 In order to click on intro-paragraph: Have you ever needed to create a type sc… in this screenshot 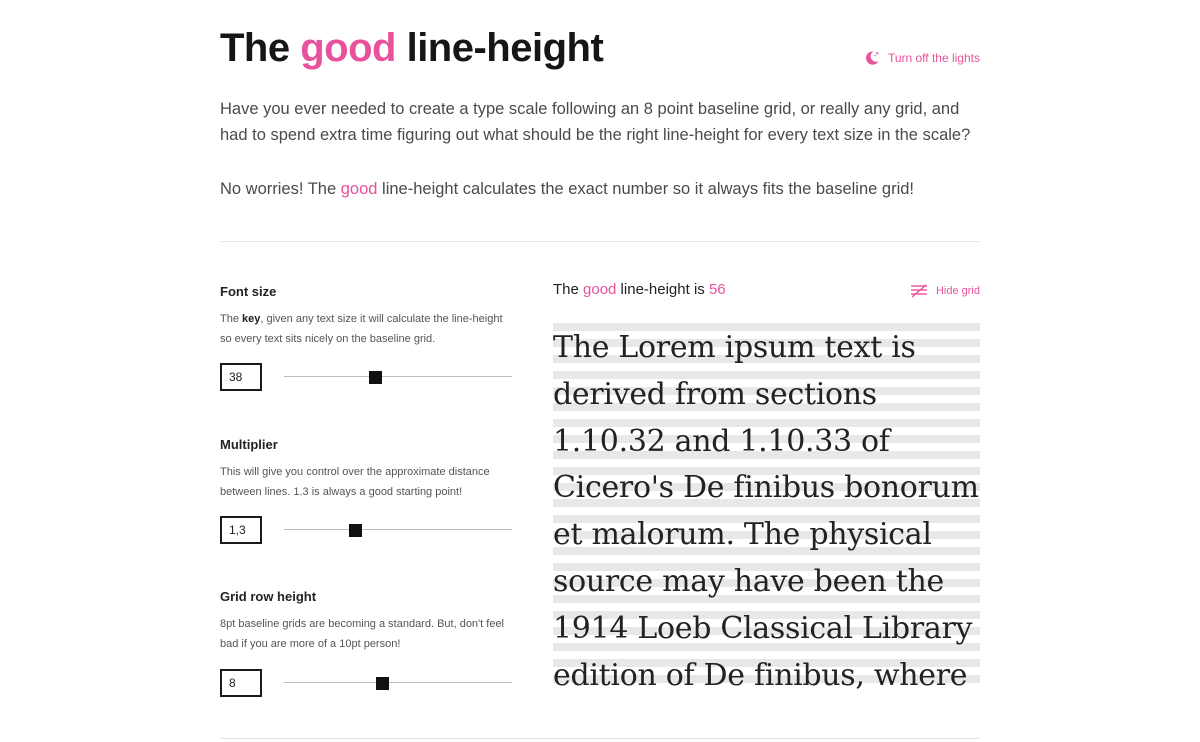, I will do `click(595, 122)`.